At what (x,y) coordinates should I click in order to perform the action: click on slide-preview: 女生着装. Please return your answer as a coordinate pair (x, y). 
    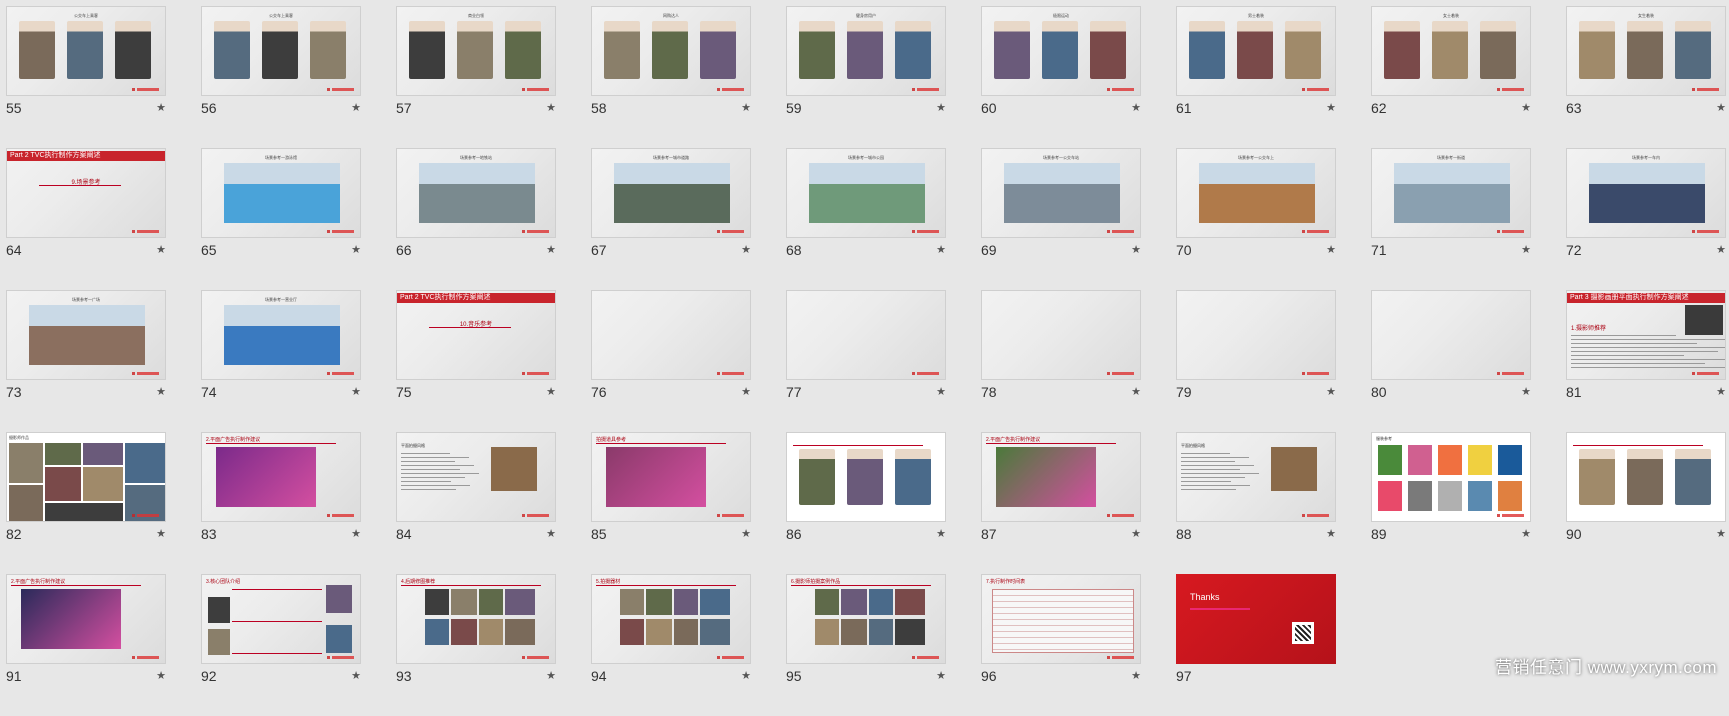
    Looking at the image, I should click on (1646, 51).